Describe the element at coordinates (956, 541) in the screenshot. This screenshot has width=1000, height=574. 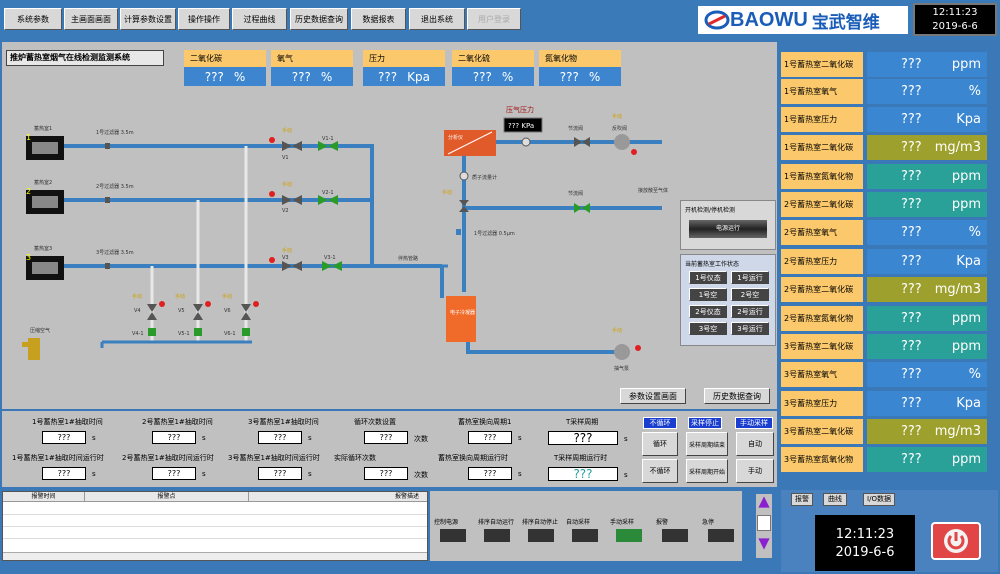
I see `power-button` at that location.